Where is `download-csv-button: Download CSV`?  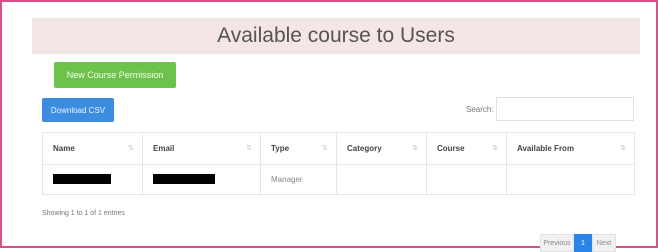 download-csv-button: Download CSV is located at coordinates (78, 110).